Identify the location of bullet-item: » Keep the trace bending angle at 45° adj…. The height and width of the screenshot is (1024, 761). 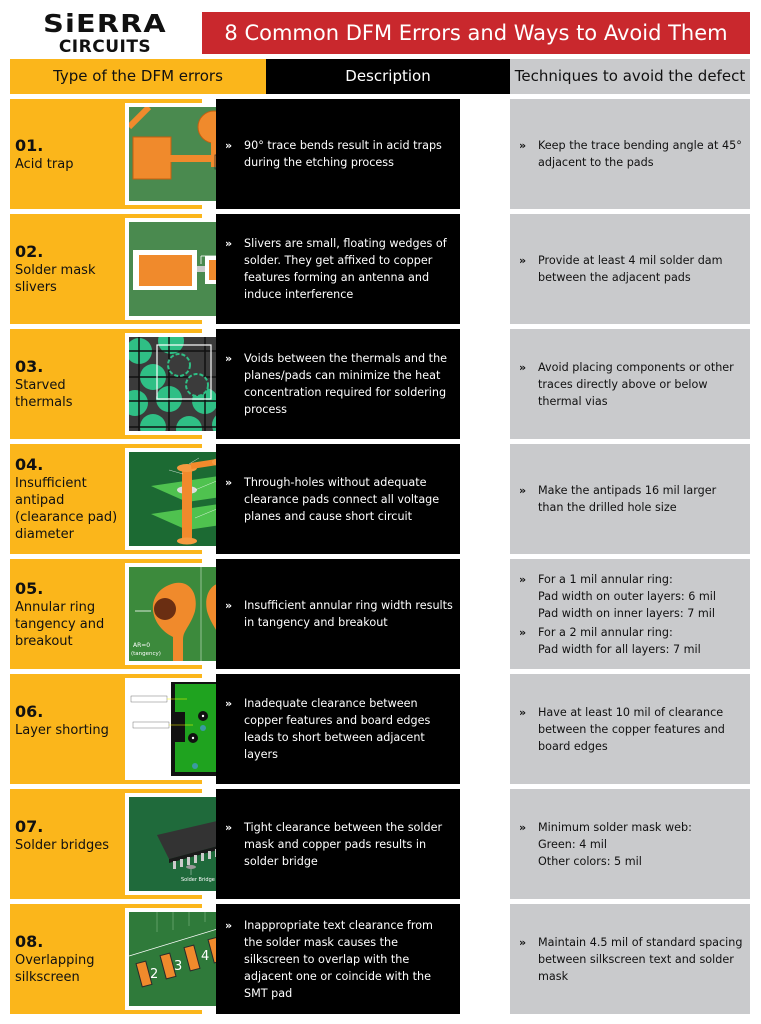
(630, 154).